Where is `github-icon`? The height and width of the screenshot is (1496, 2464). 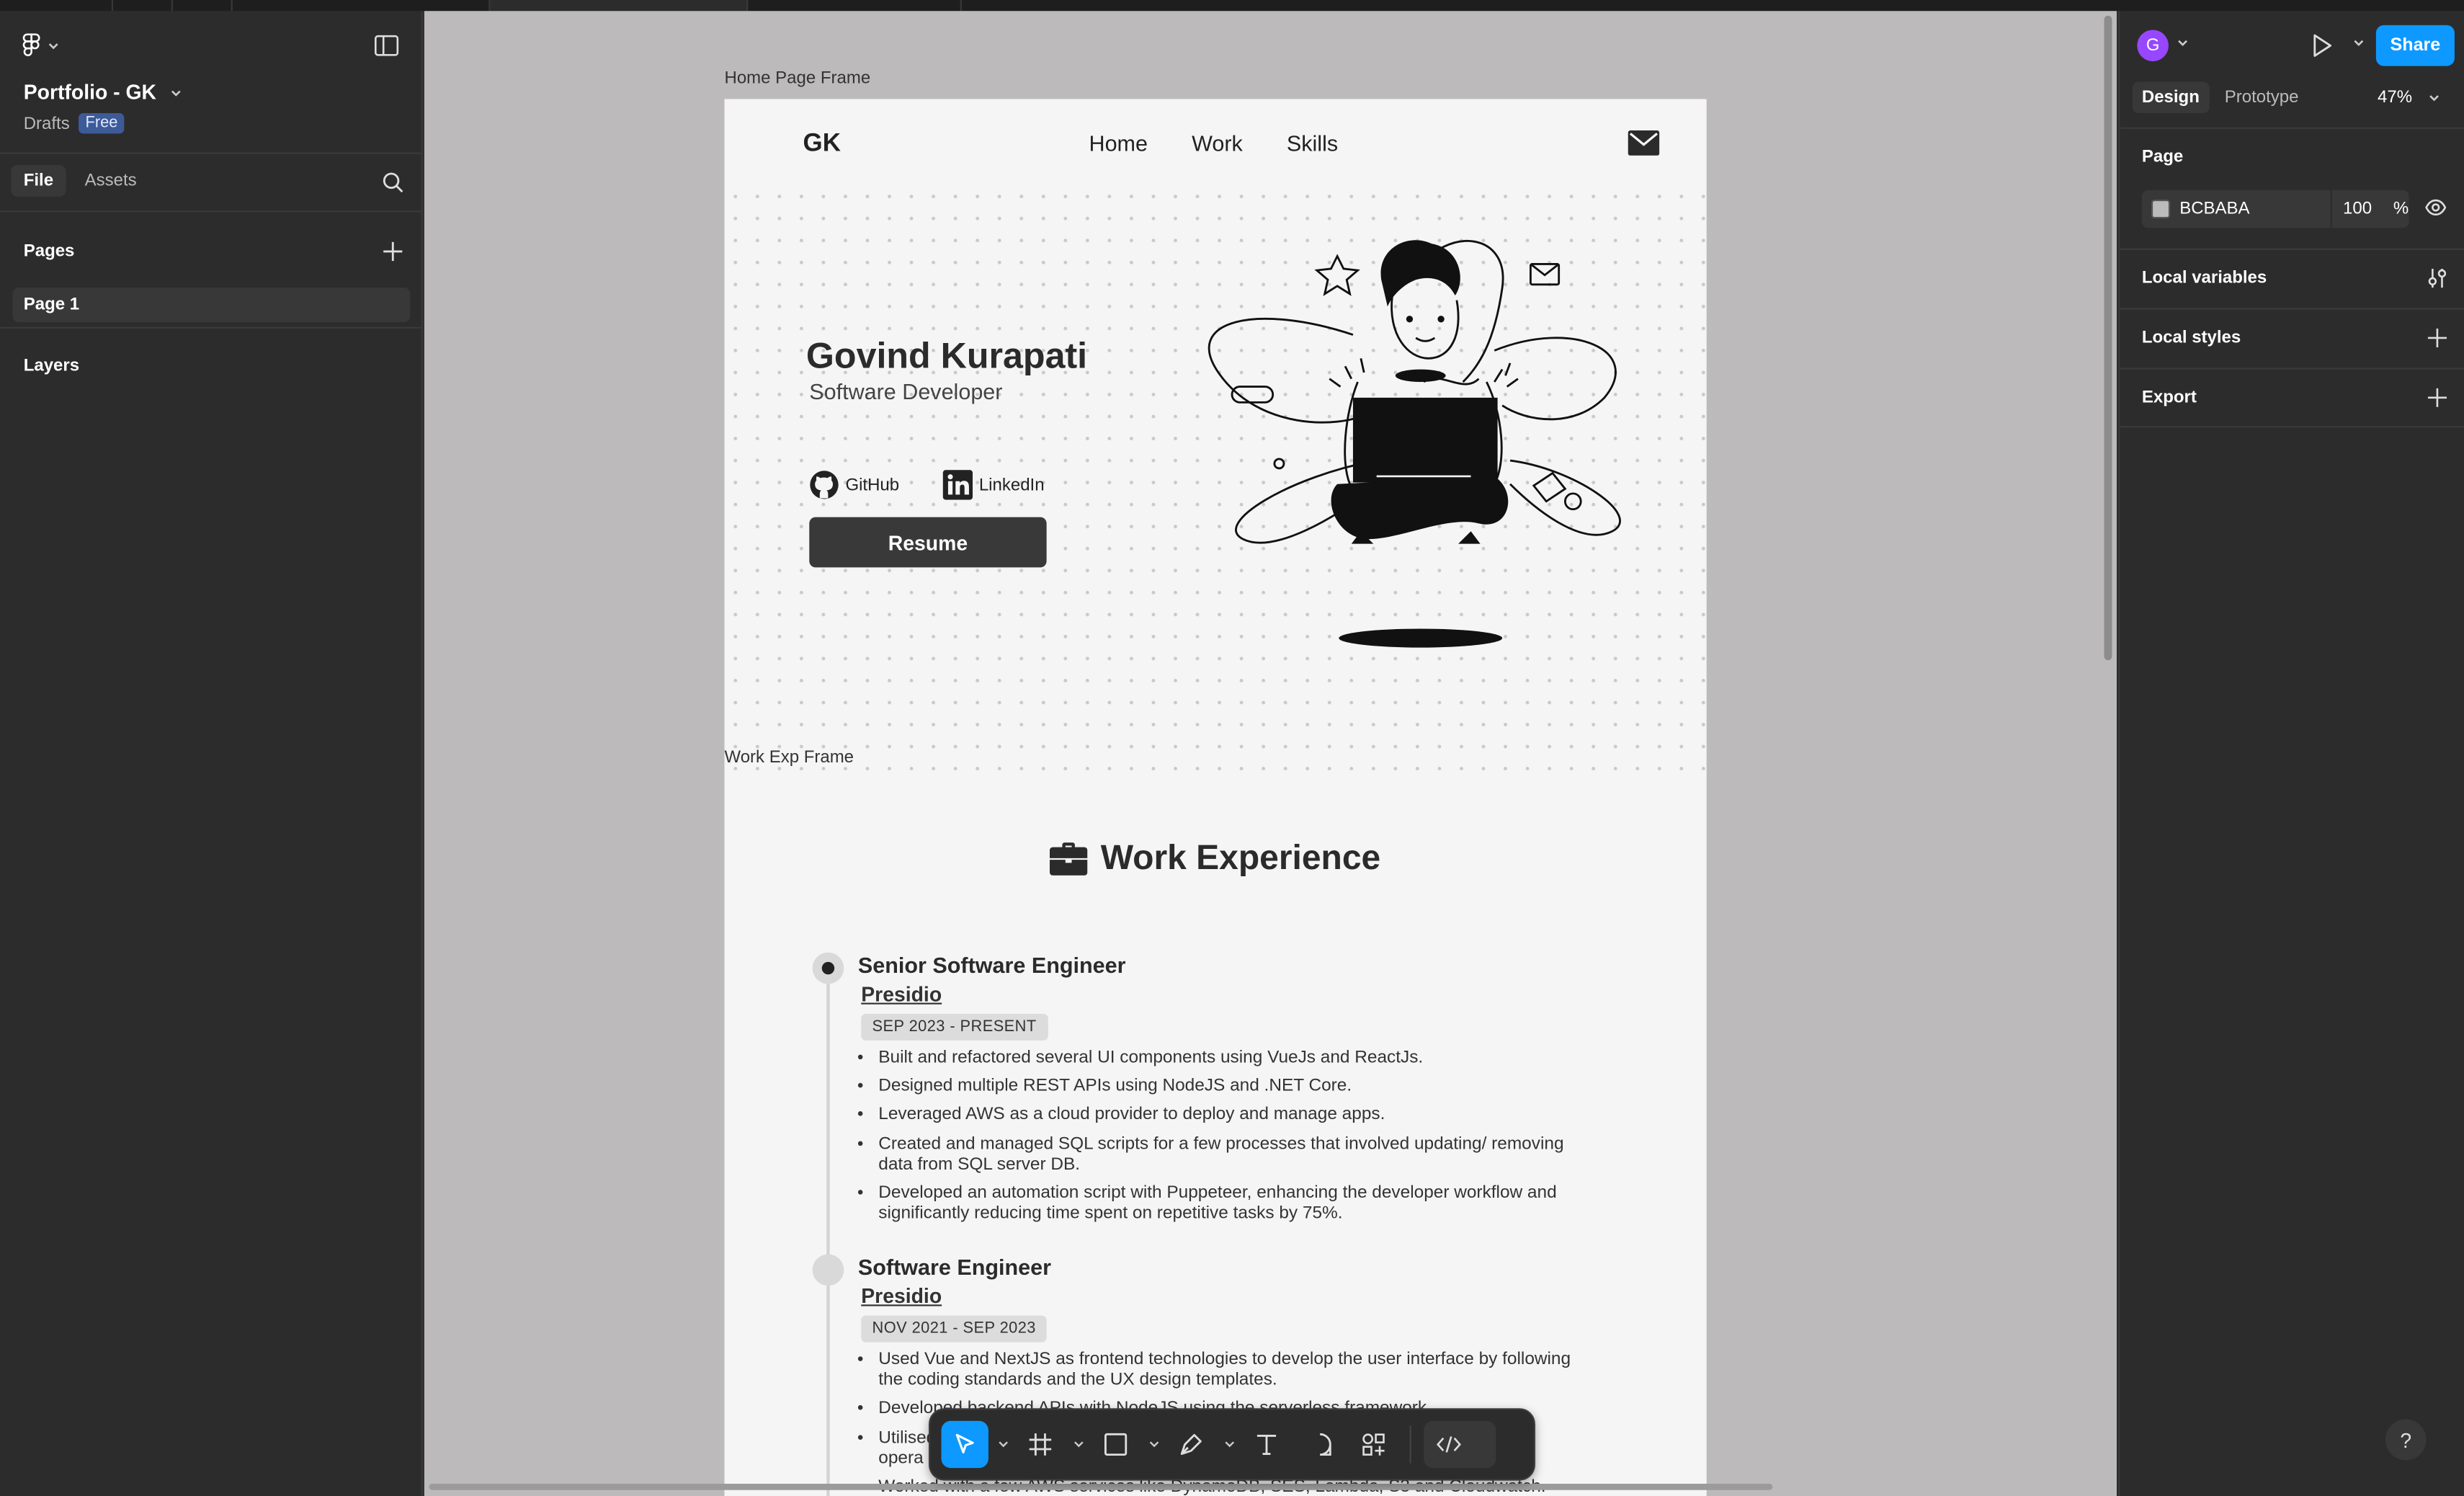 github-icon is located at coordinates (824, 485).